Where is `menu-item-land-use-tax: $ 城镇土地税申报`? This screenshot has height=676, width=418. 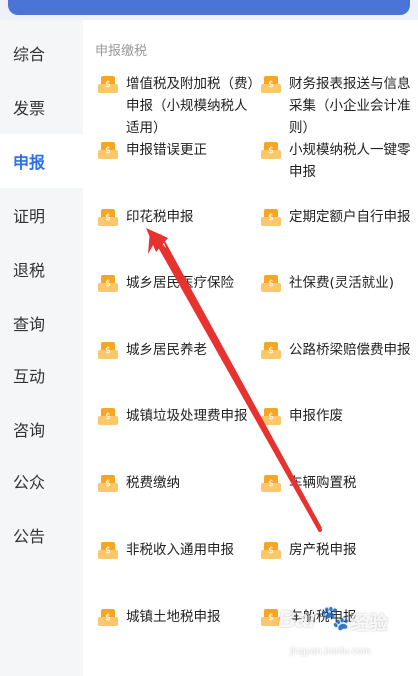 menu-item-land-use-tax: $ 城镇土地税申报 is located at coordinates (177, 617).